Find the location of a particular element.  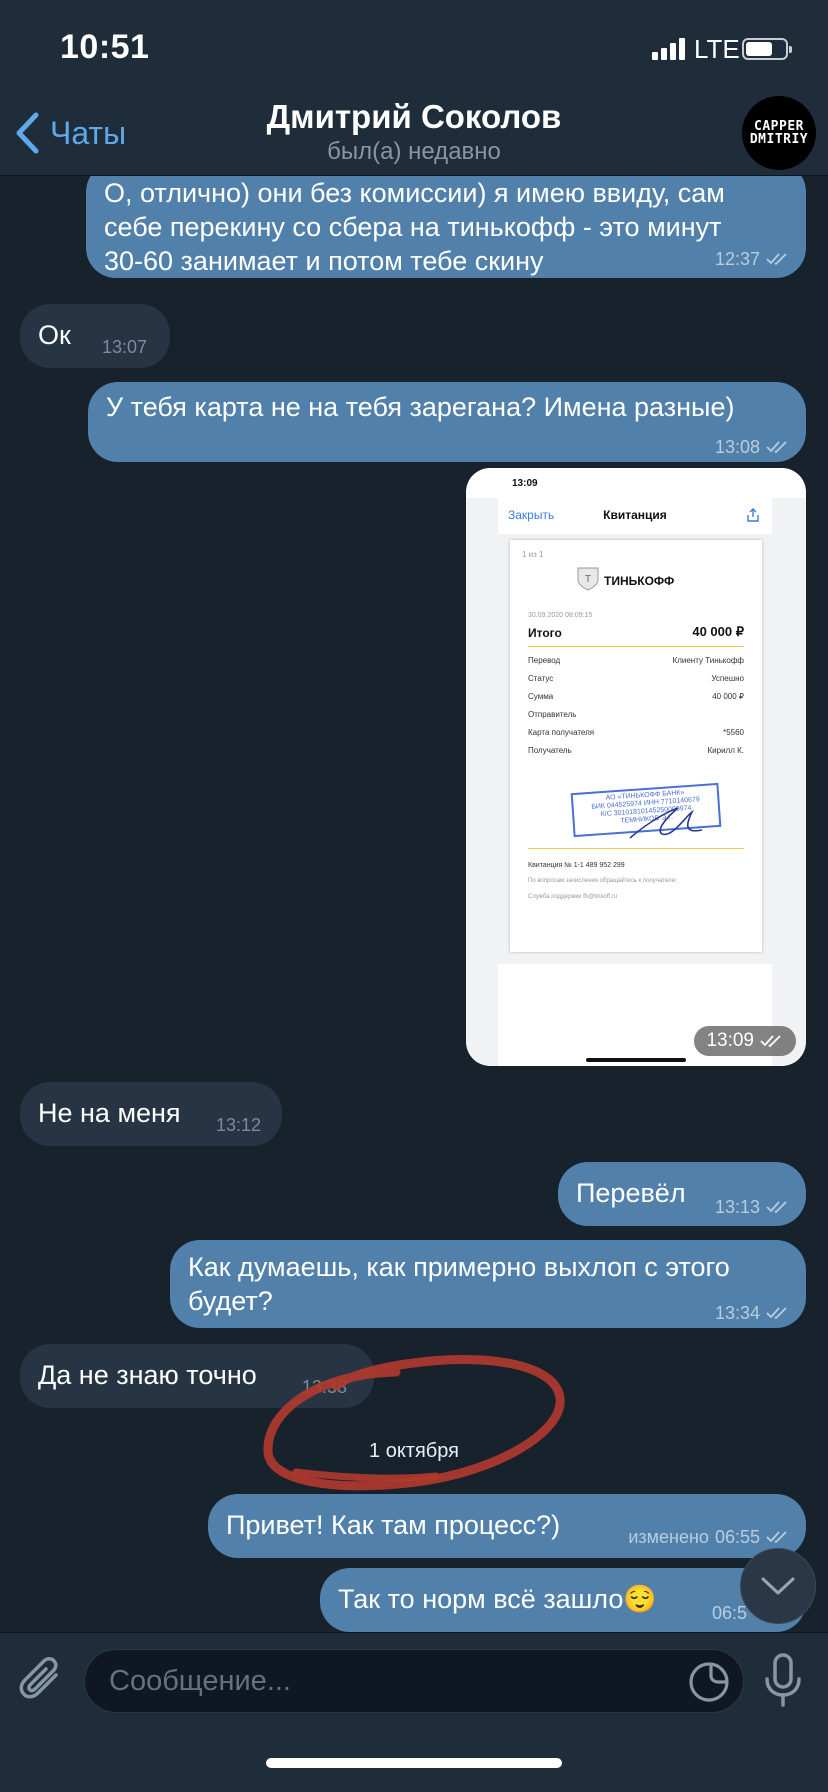

sticker-button is located at coordinates (709, 1684).